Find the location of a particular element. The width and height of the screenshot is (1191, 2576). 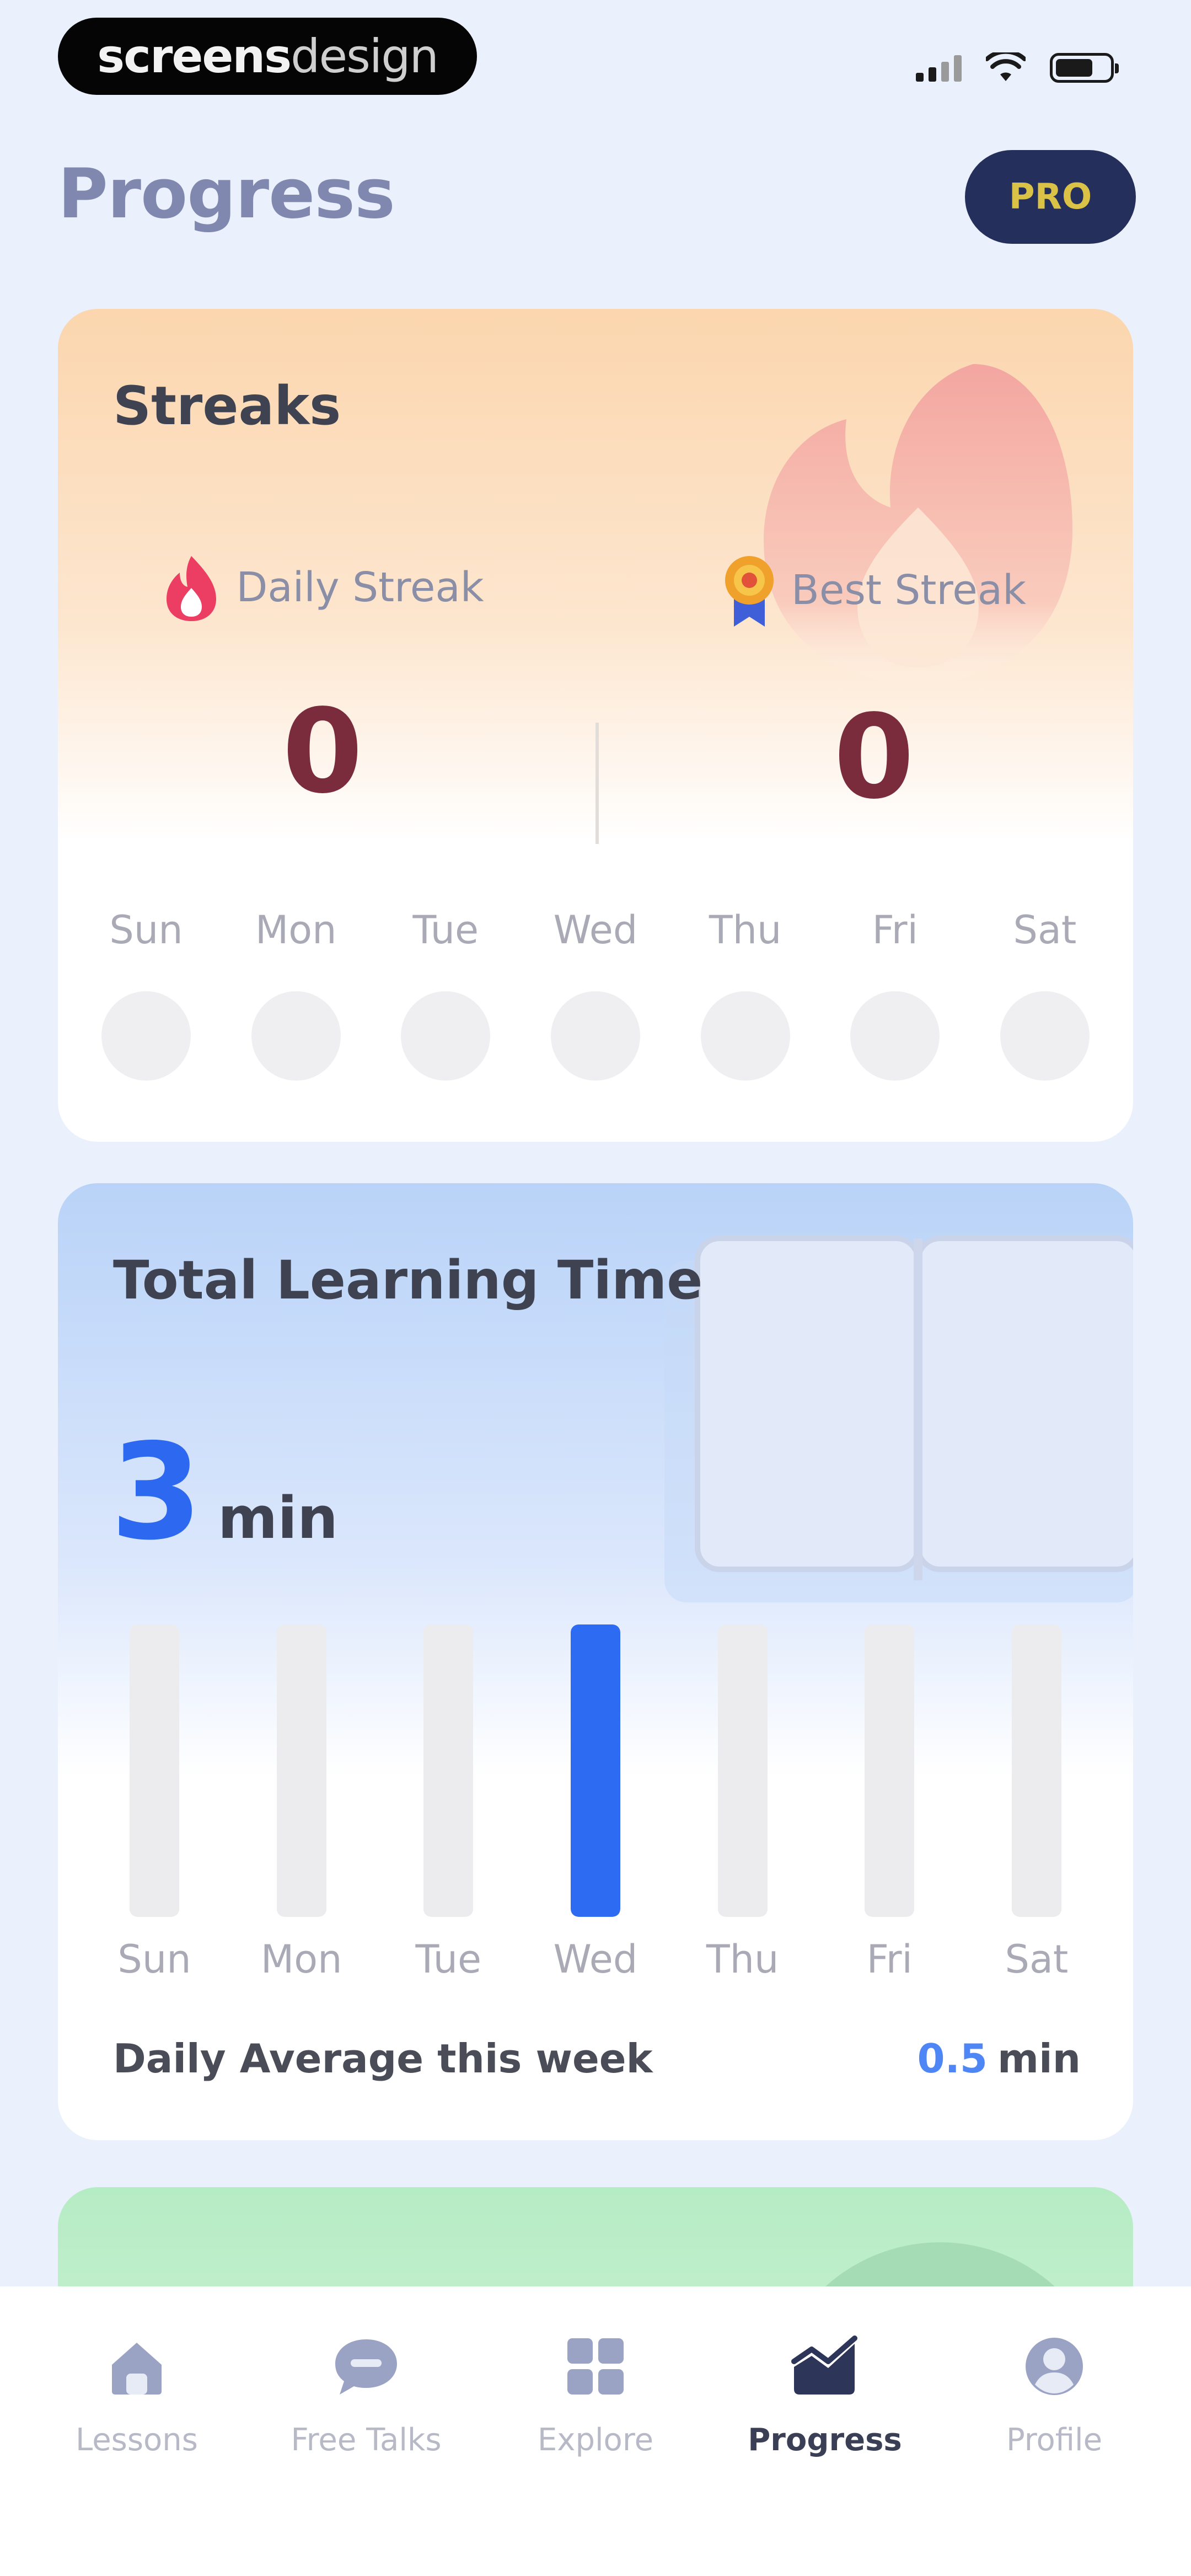

bar-day-label: Mon is located at coordinates (301, 1959).